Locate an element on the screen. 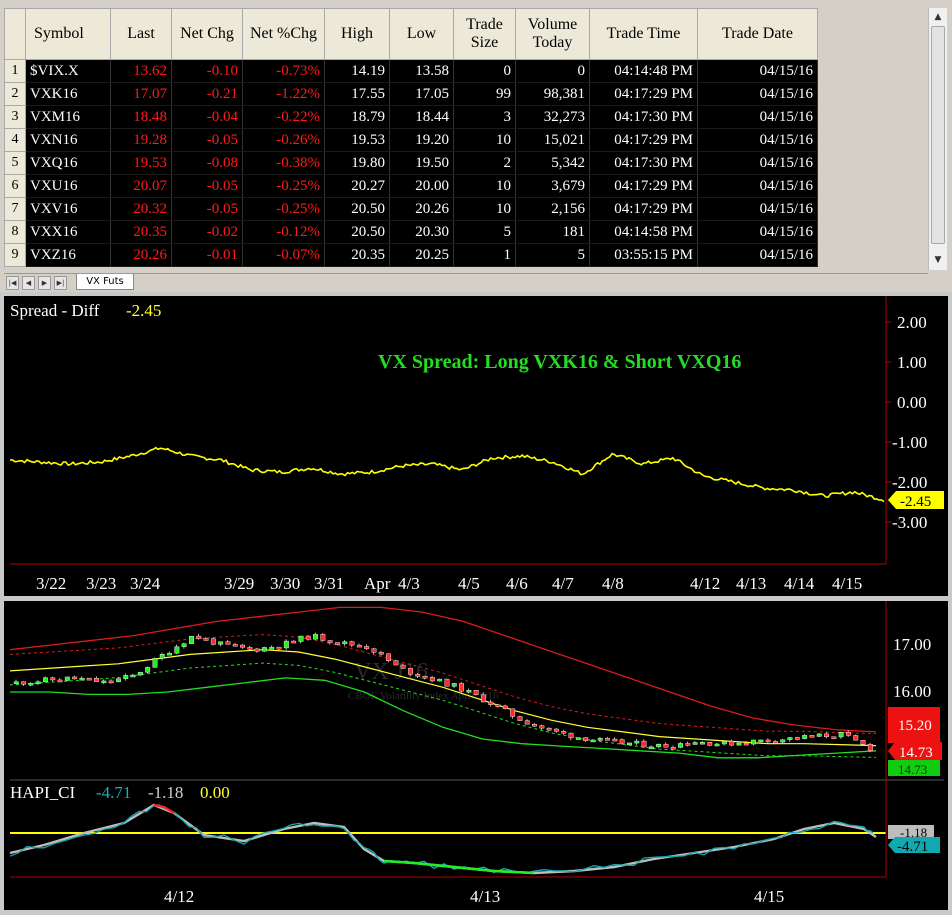  cell-size: 3 is located at coordinates (484, 117).